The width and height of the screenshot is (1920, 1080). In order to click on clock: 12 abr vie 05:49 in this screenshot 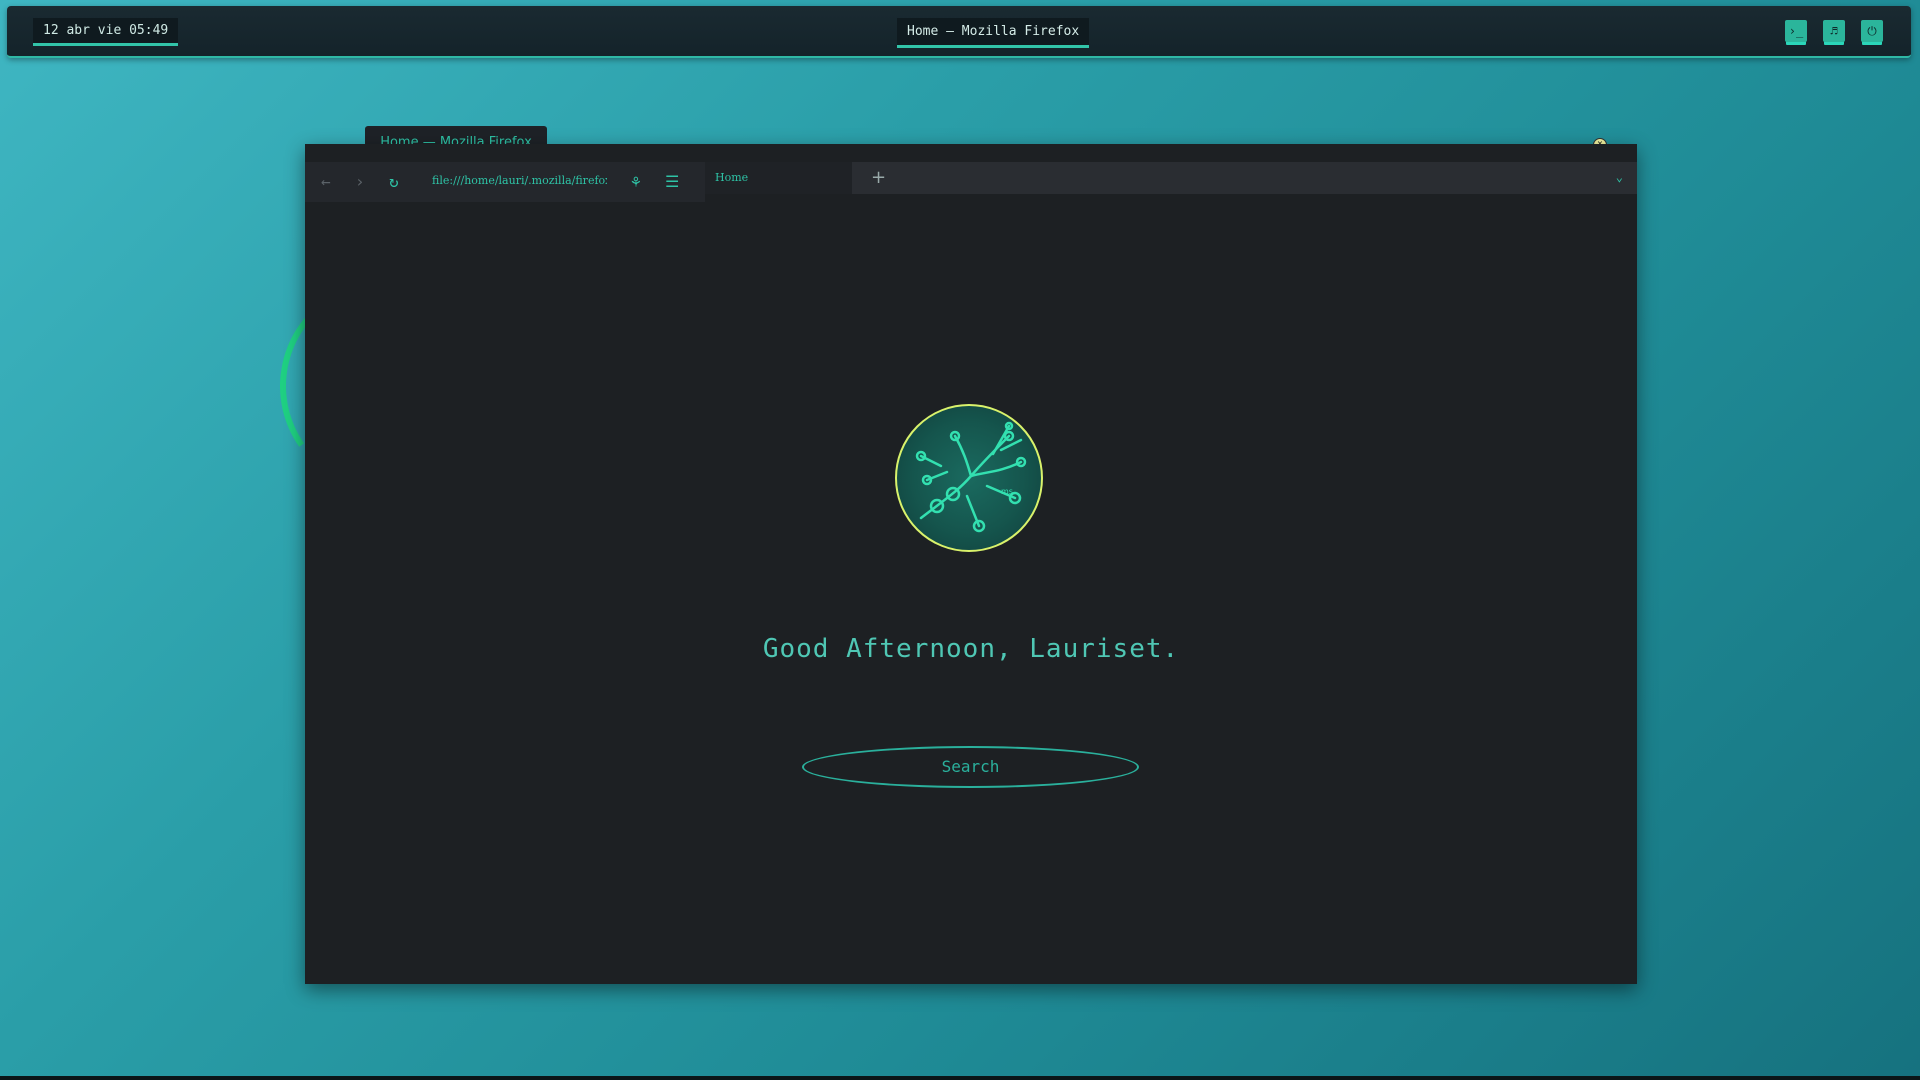, I will do `click(106, 32)`.